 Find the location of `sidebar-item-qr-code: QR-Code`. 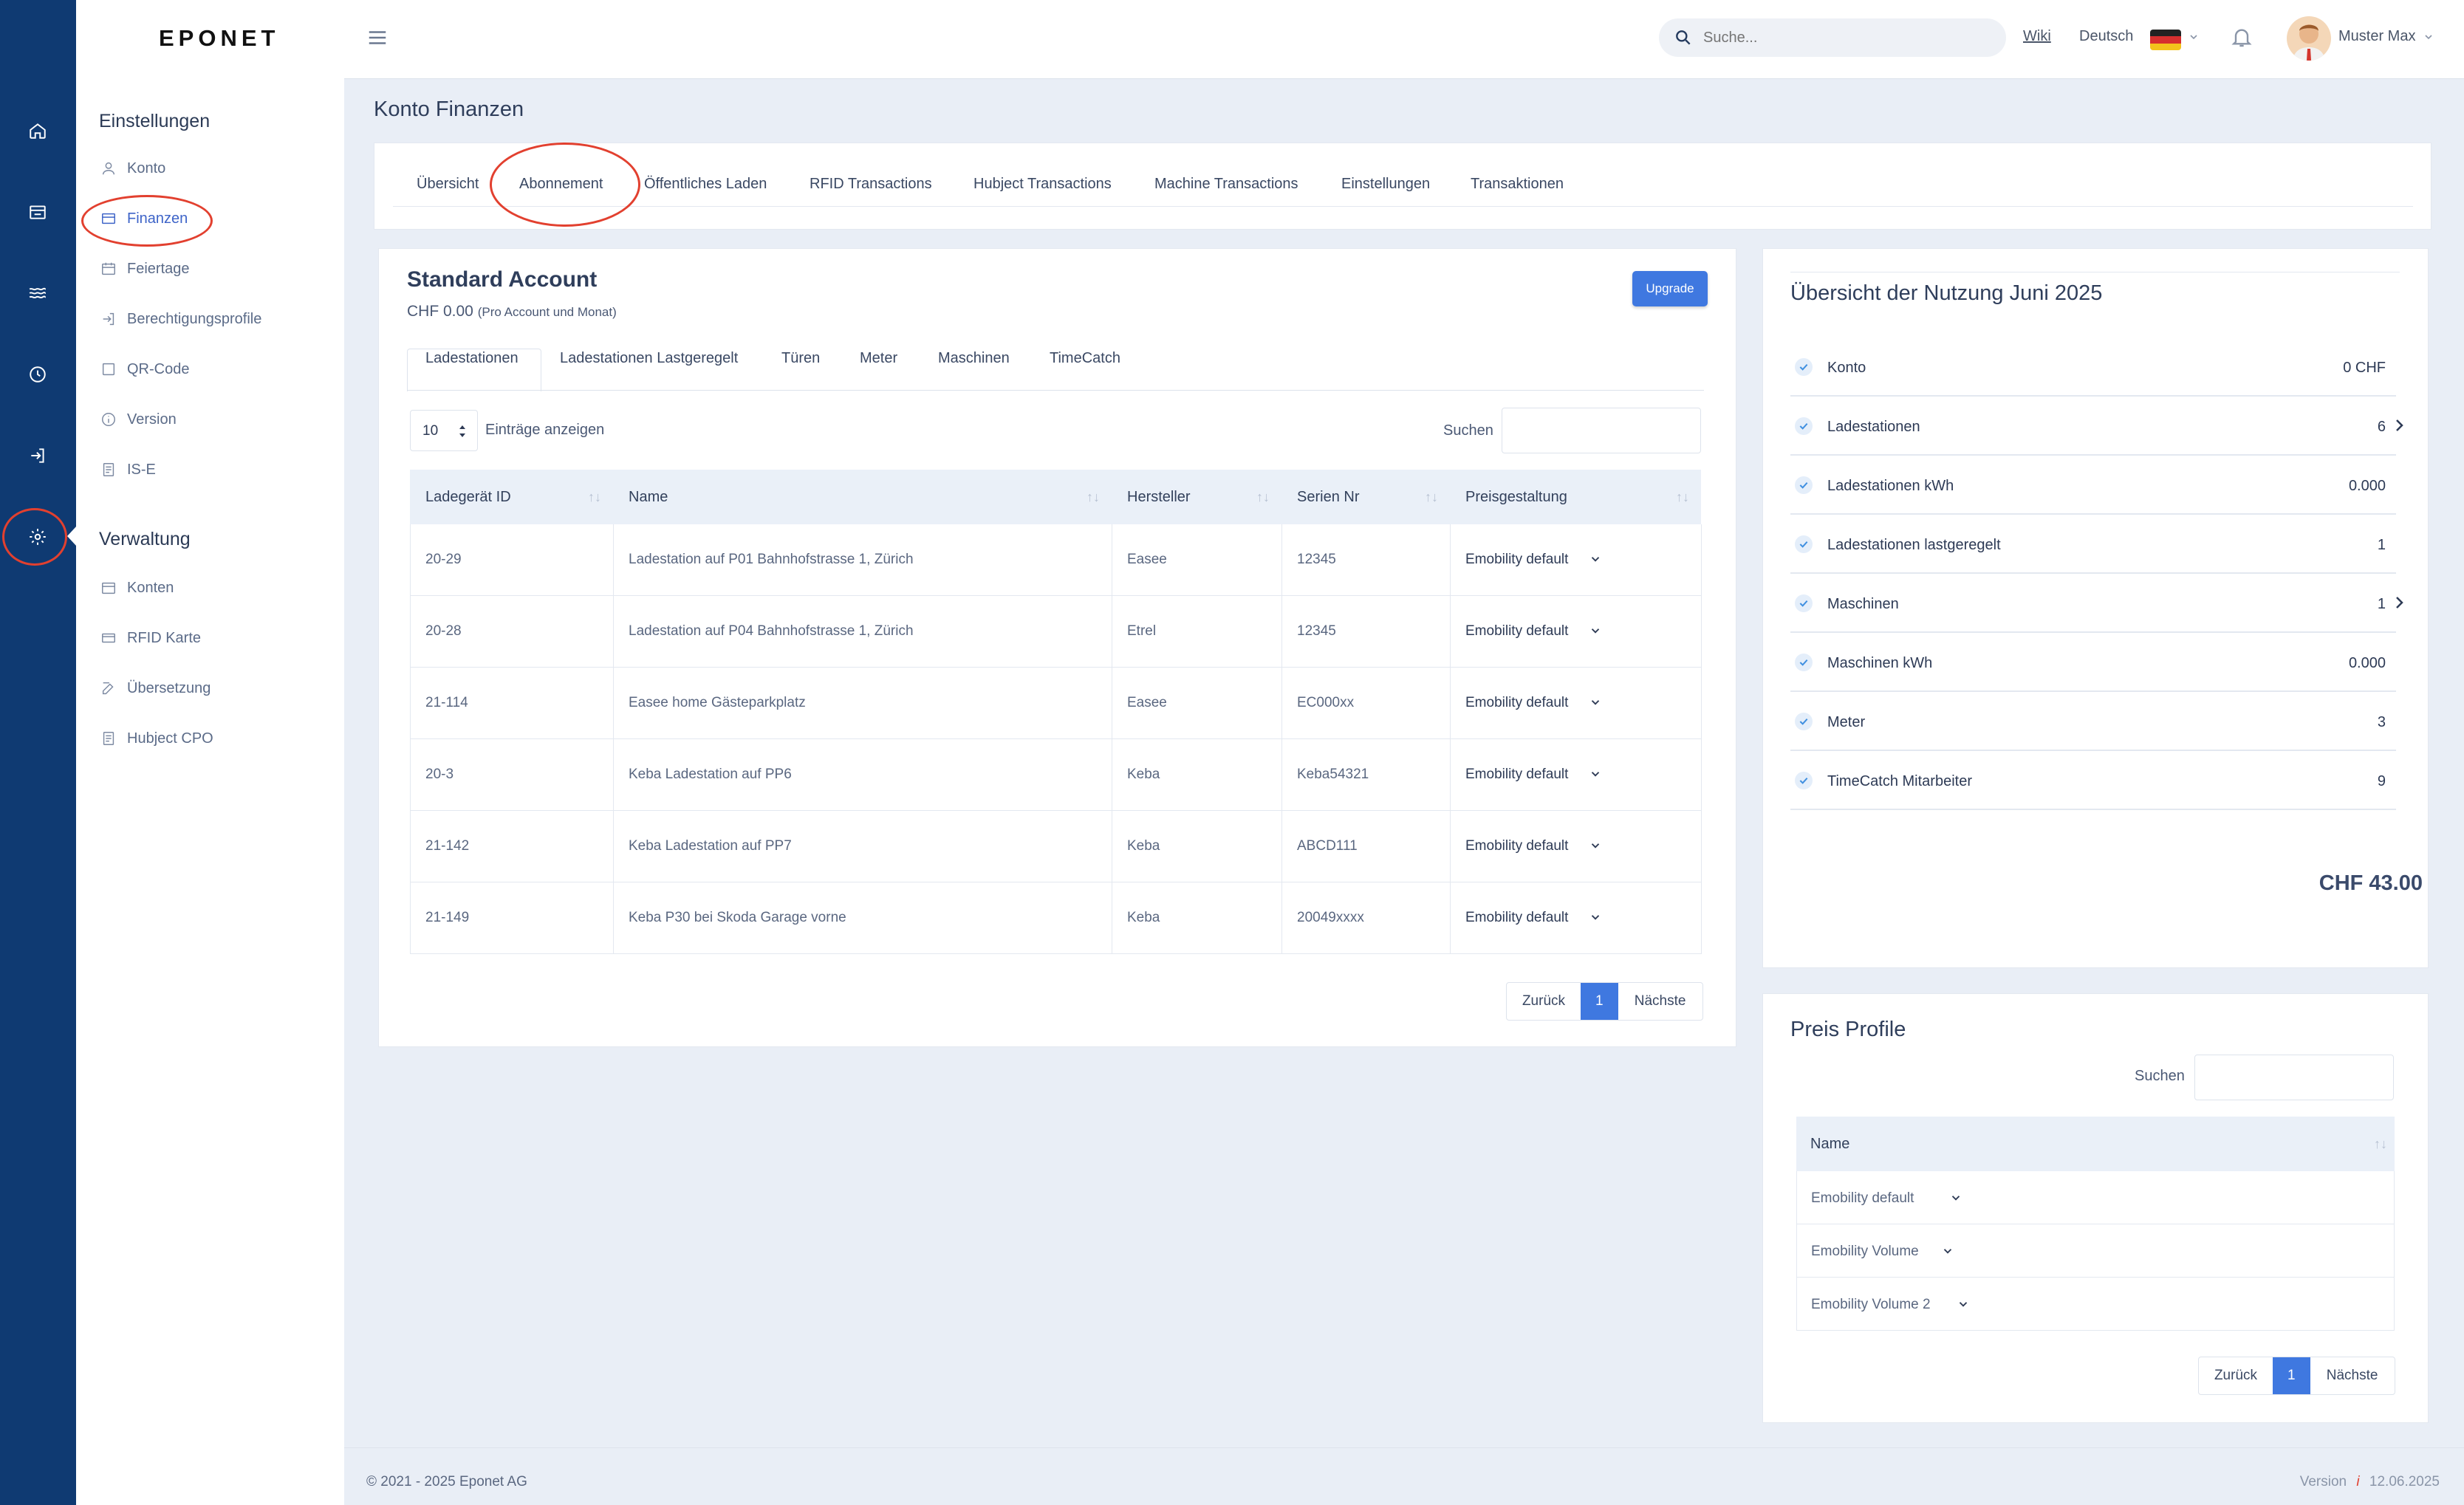

sidebar-item-qr-code: QR-Code is located at coordinates (144, 369).